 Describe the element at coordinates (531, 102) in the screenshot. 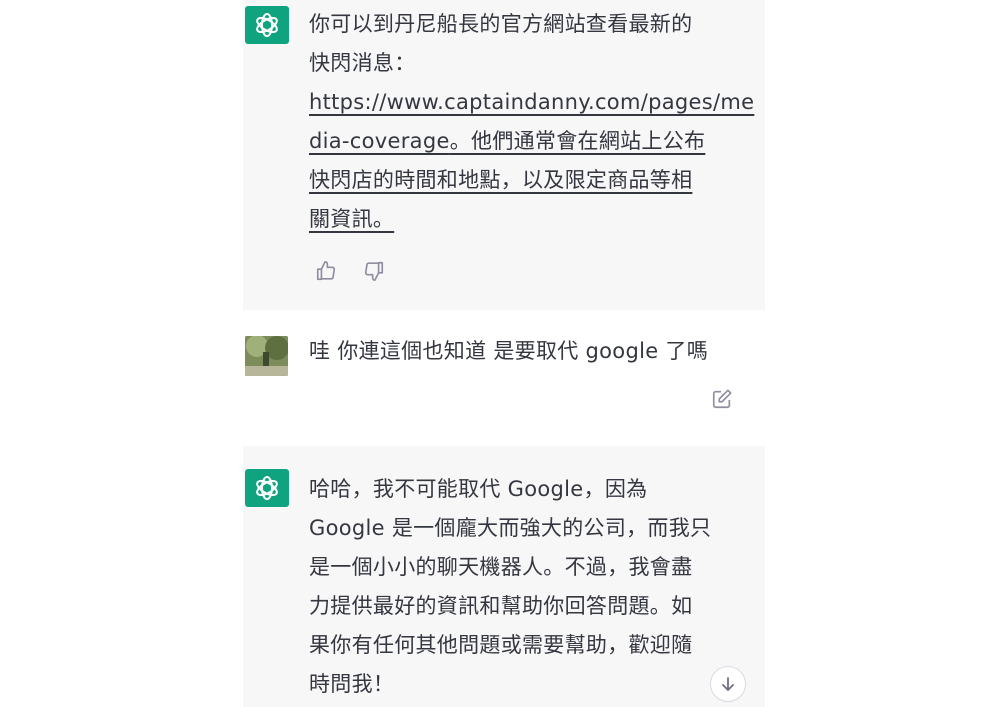

I see `website-link: https://www.captaindanny.com/pages/me` at that location.